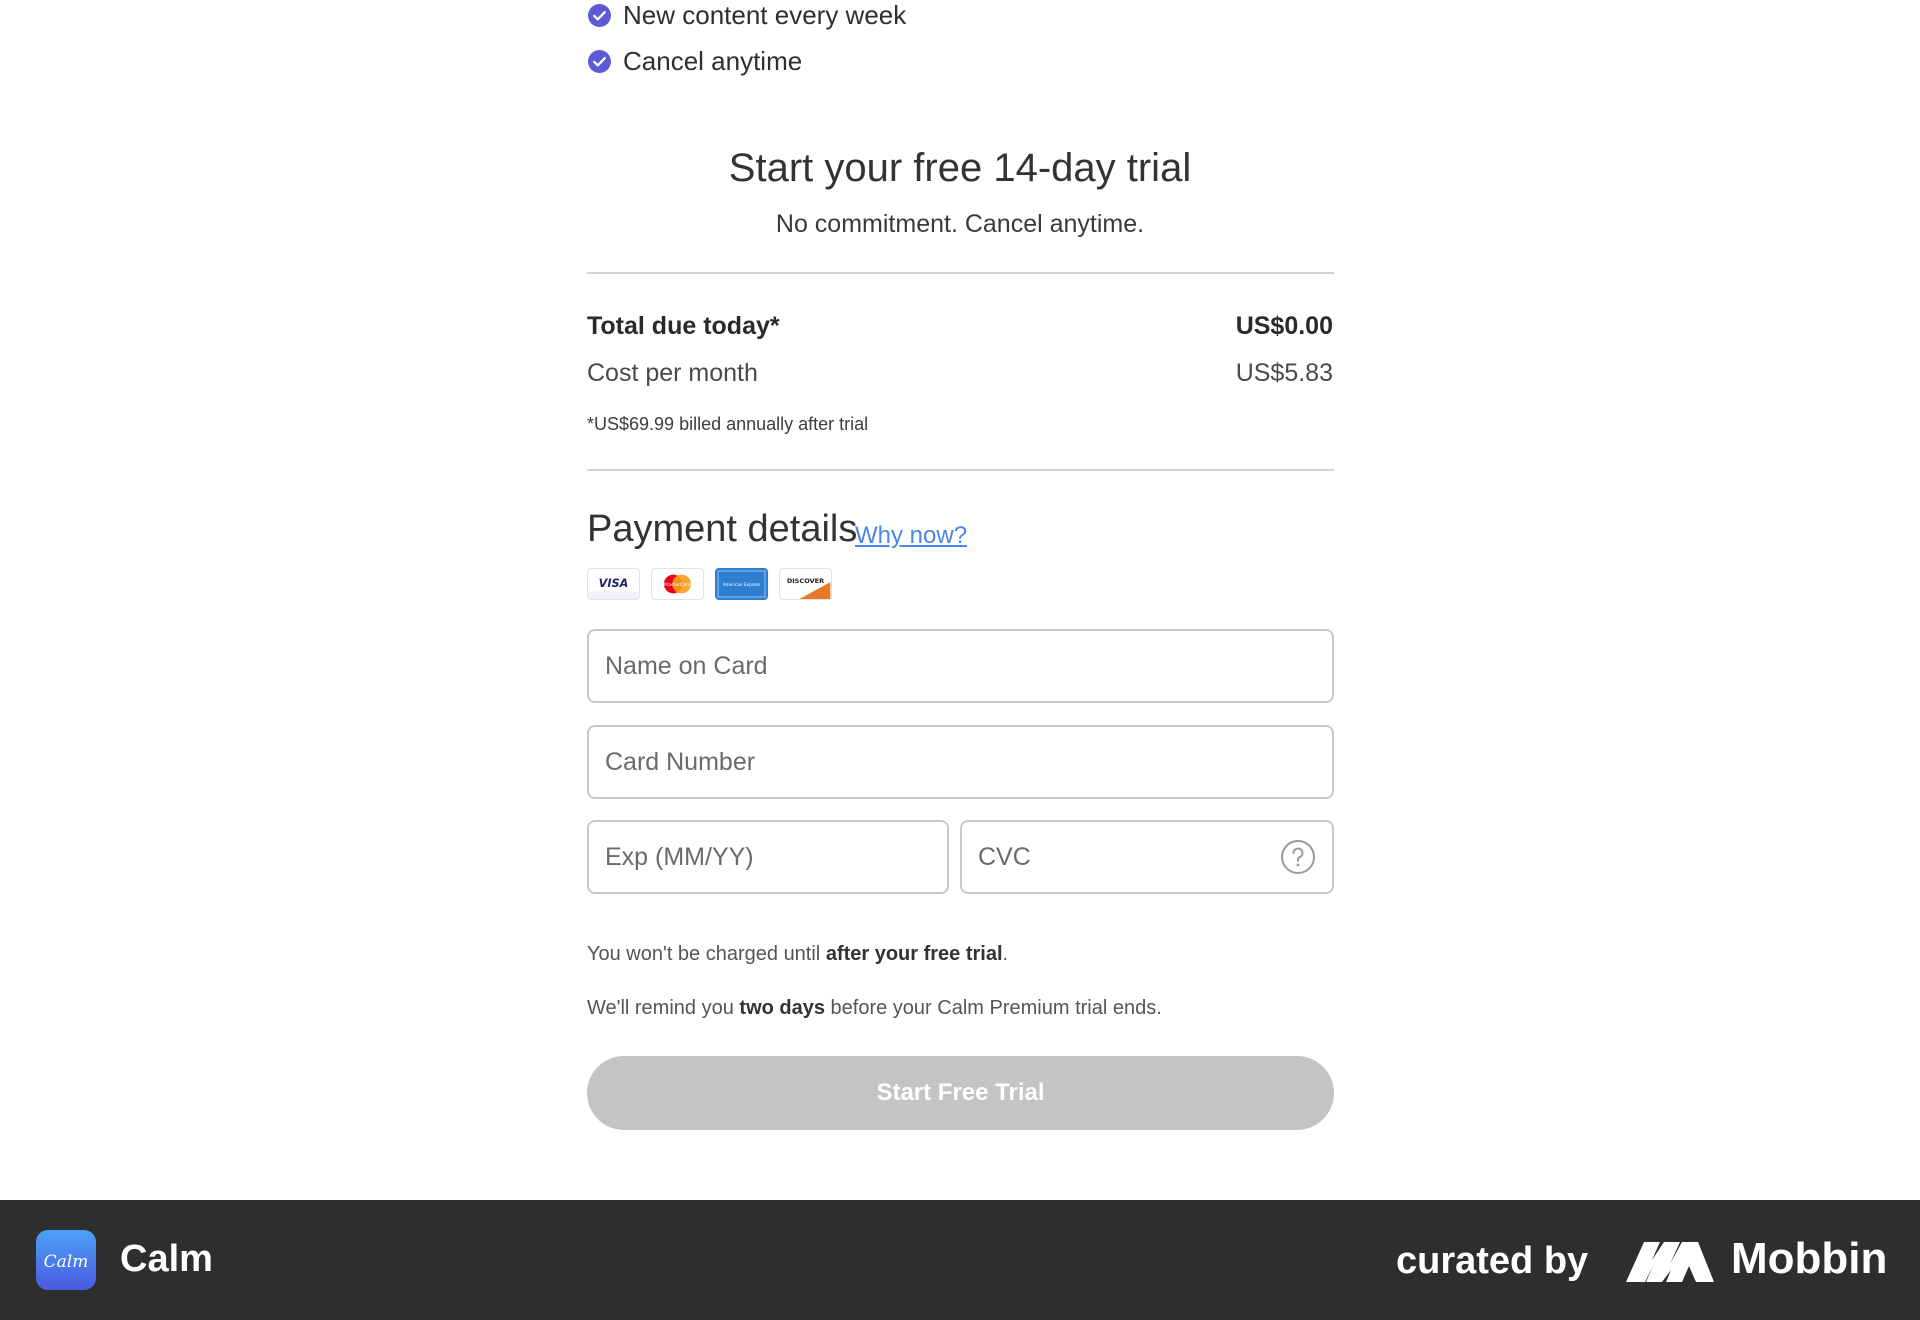  I want to click on expiry-input, so click(768, 857).